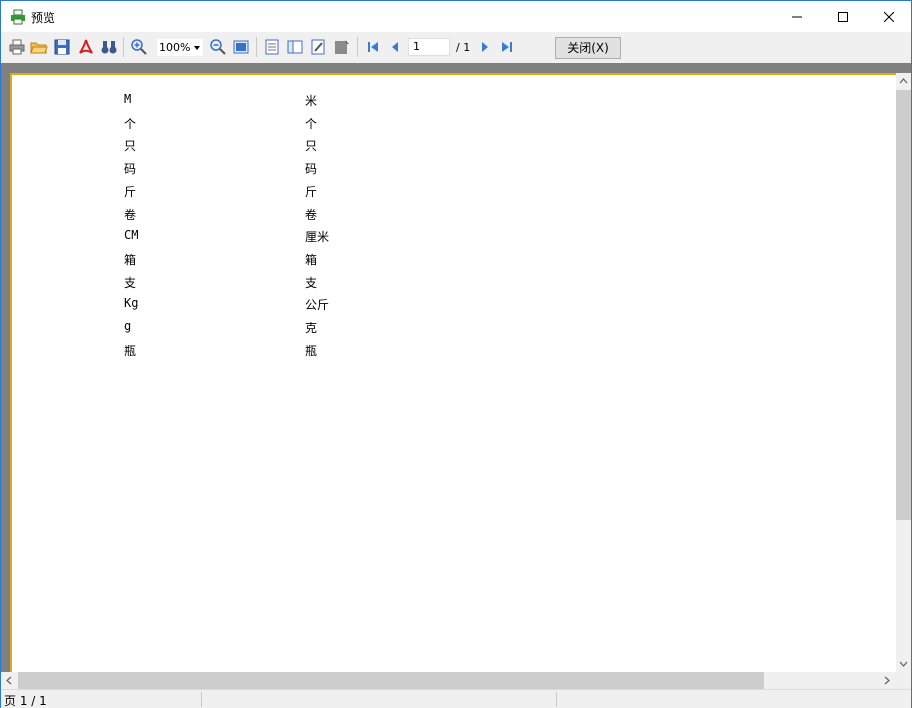 The width and height of the screenshot is (912, 708). I want to click on unit-name-cell: 只, so click(311, 146).